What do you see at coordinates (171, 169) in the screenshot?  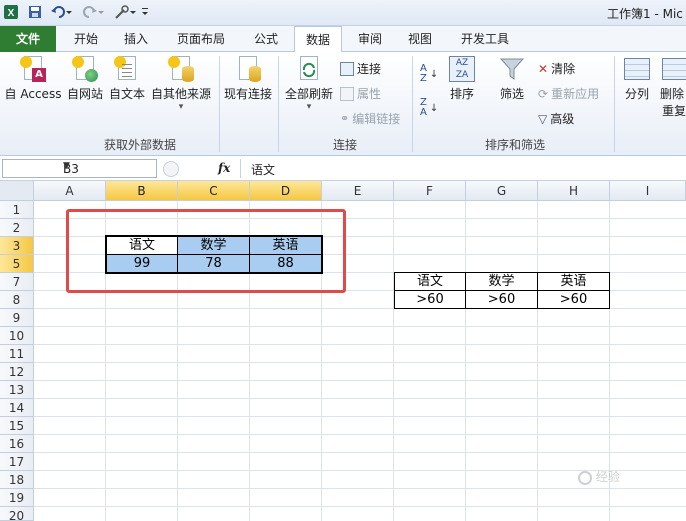 I see `formula-bar-expand-icon` at bounding box center [171, 169].